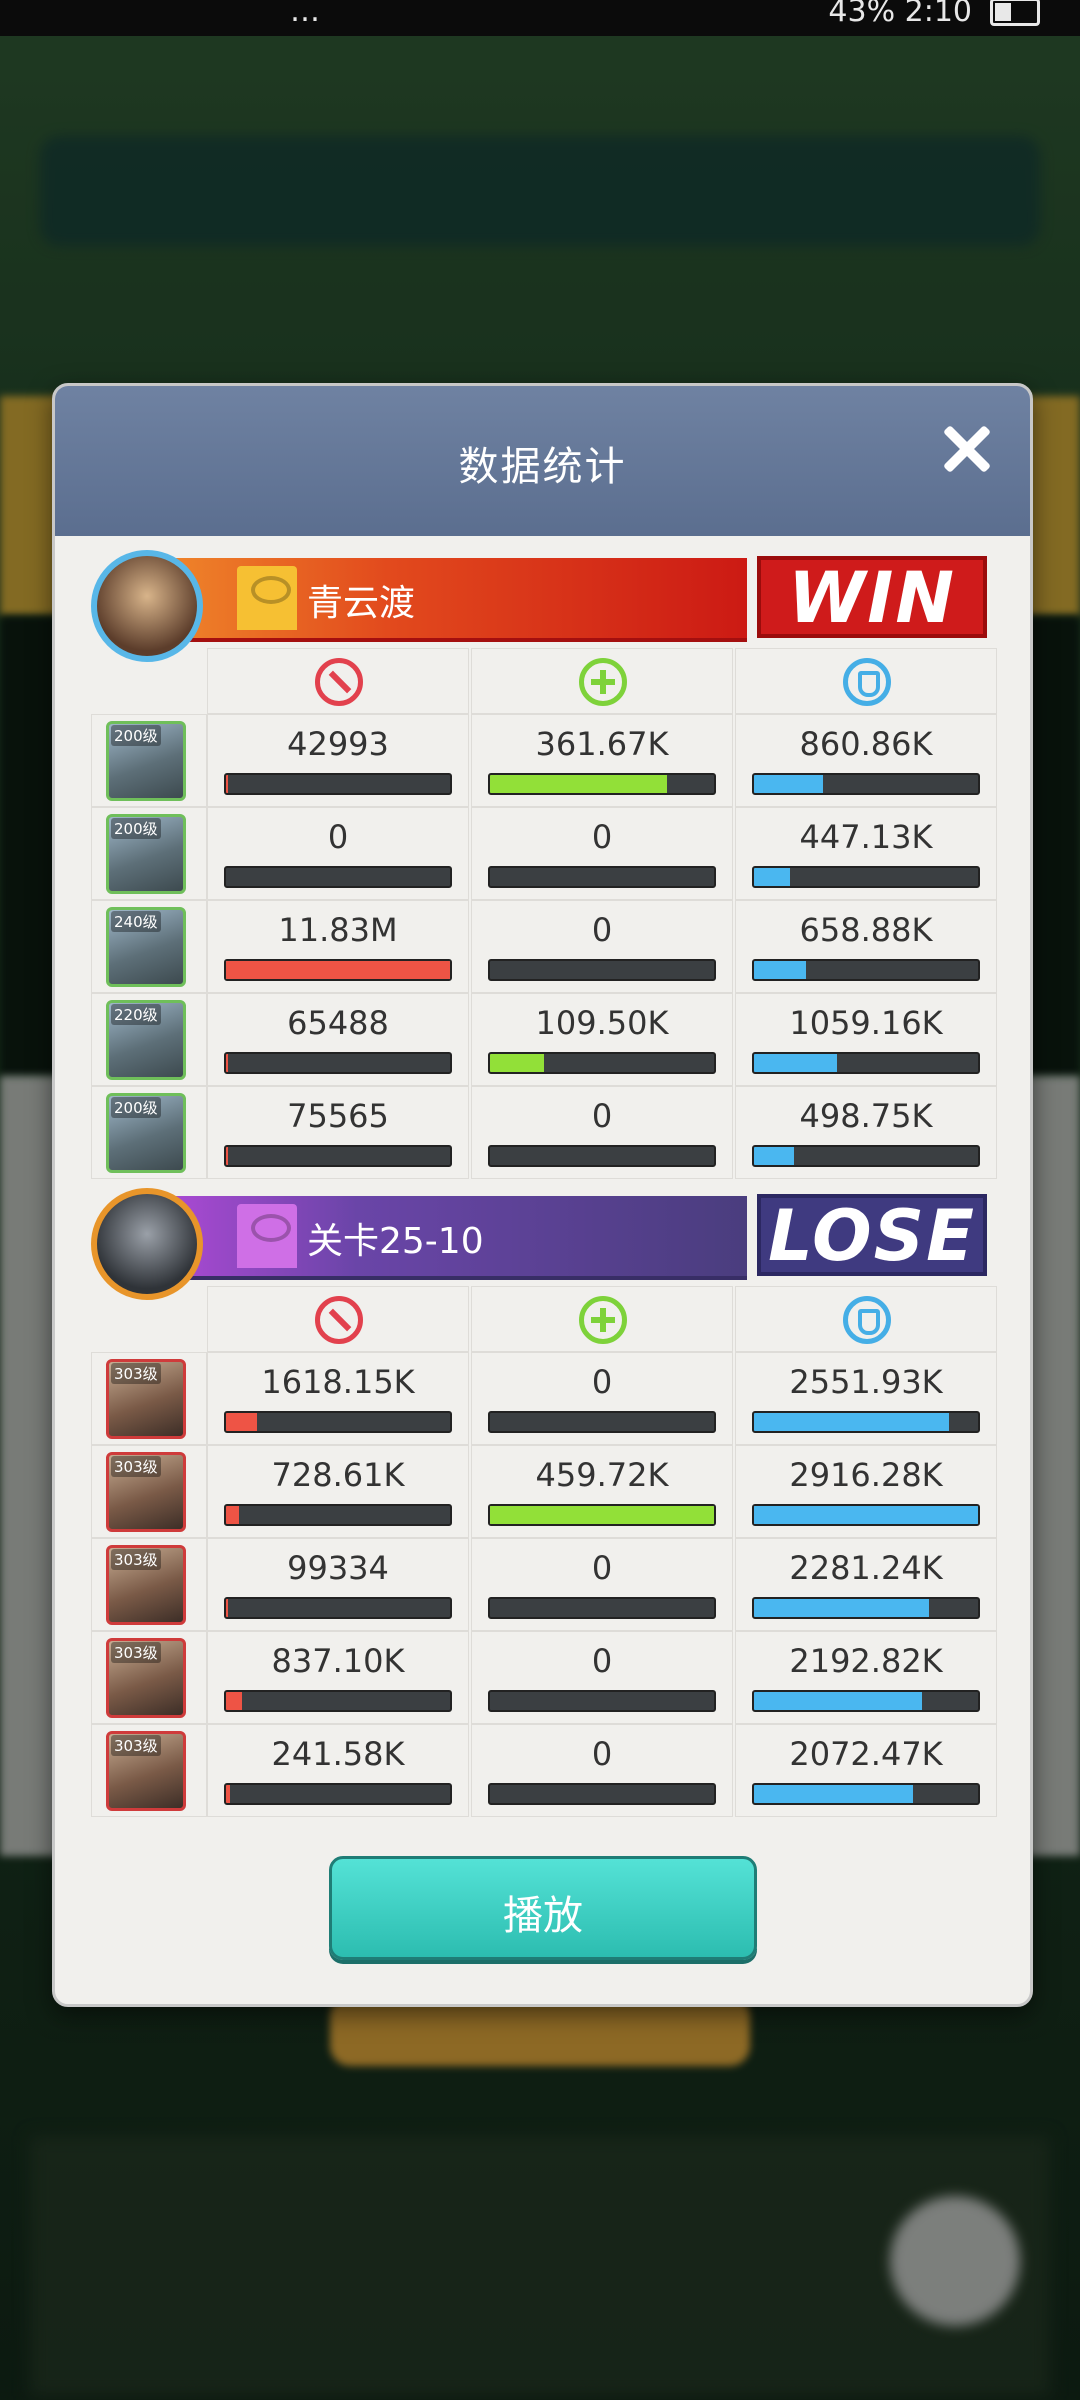  Describe the element at coordinates (866, 744) in the screenshot. I see `shield-value: 860.86K` at that location.